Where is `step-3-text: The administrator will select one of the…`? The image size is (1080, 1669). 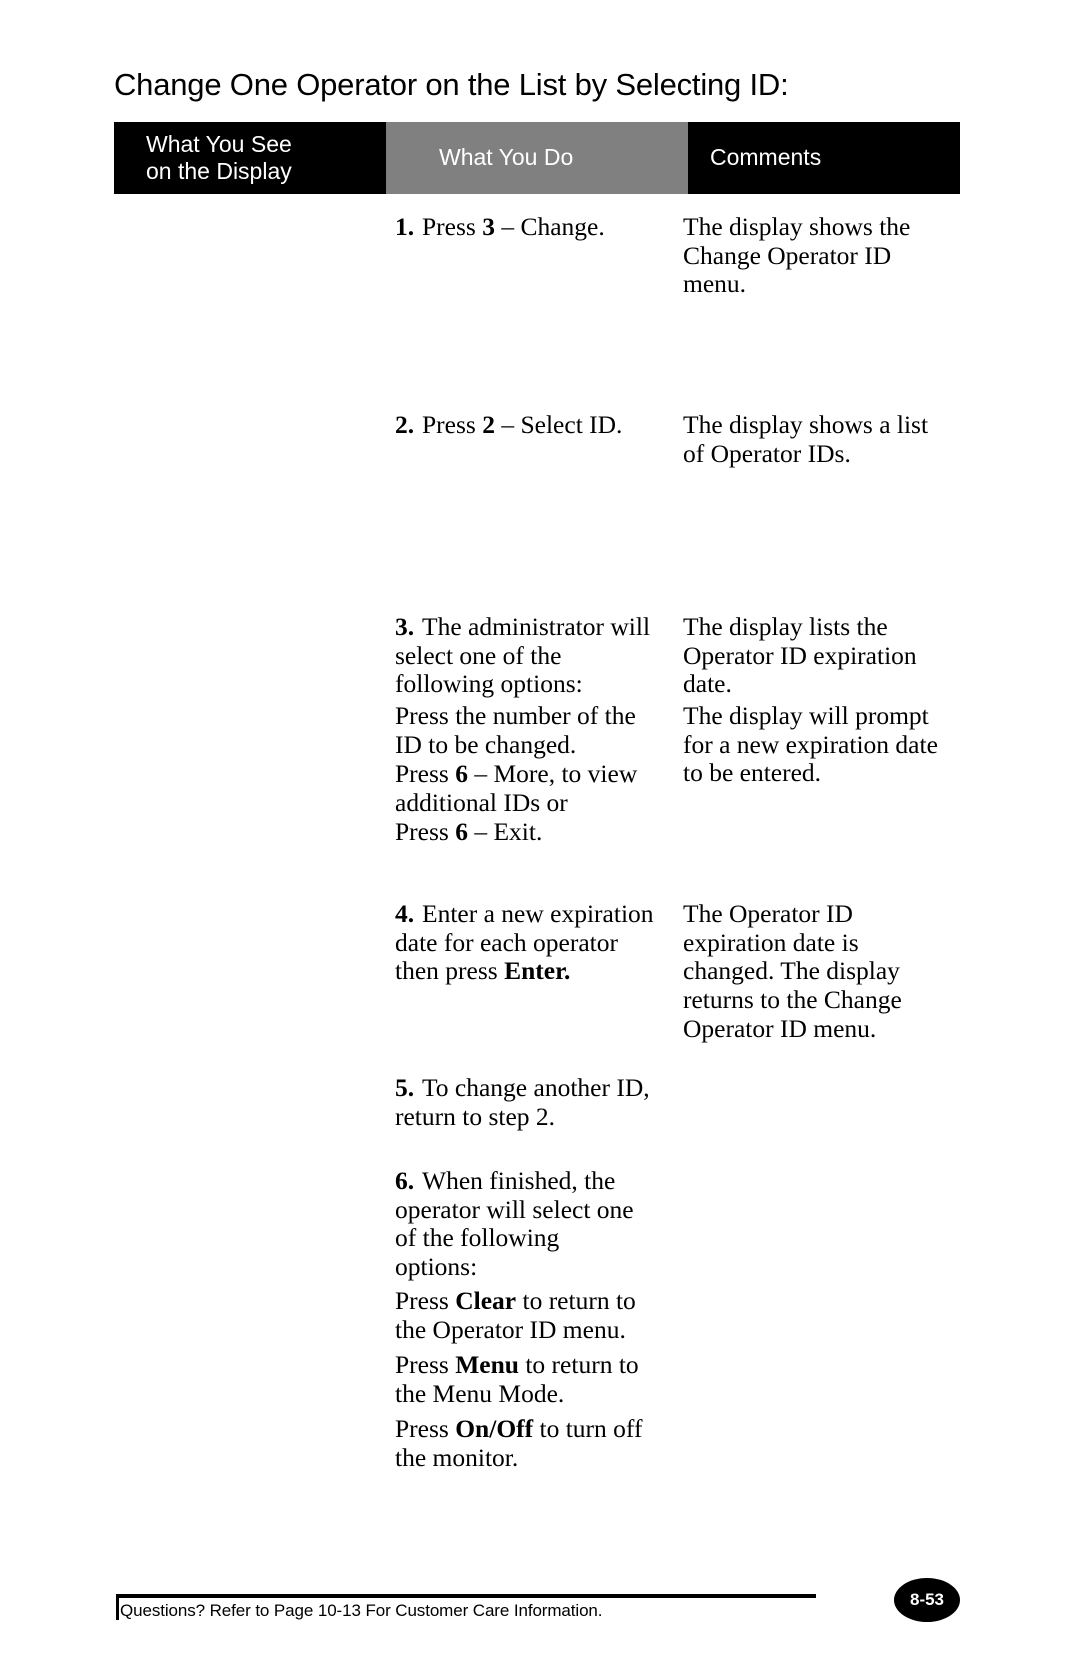
step-3-text: The administrator will select one of the… is located at coordinates (523, 655).